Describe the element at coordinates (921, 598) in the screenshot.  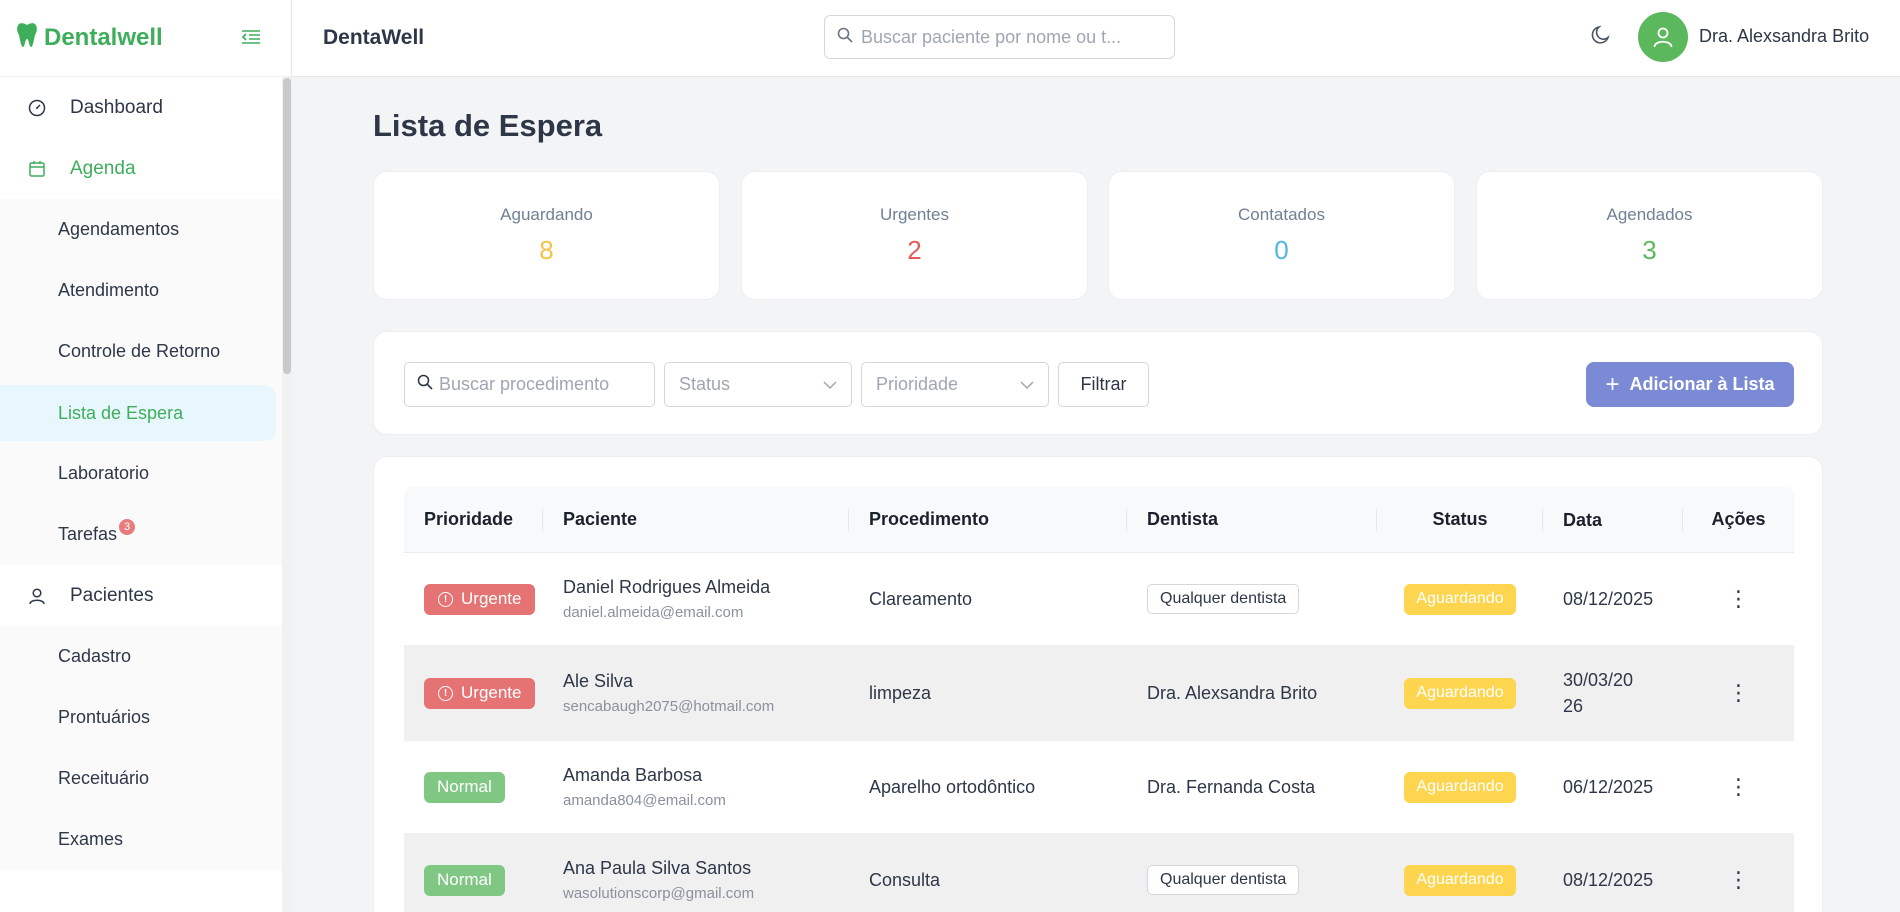
I see `procedure-cell: Clareamento` at that location.